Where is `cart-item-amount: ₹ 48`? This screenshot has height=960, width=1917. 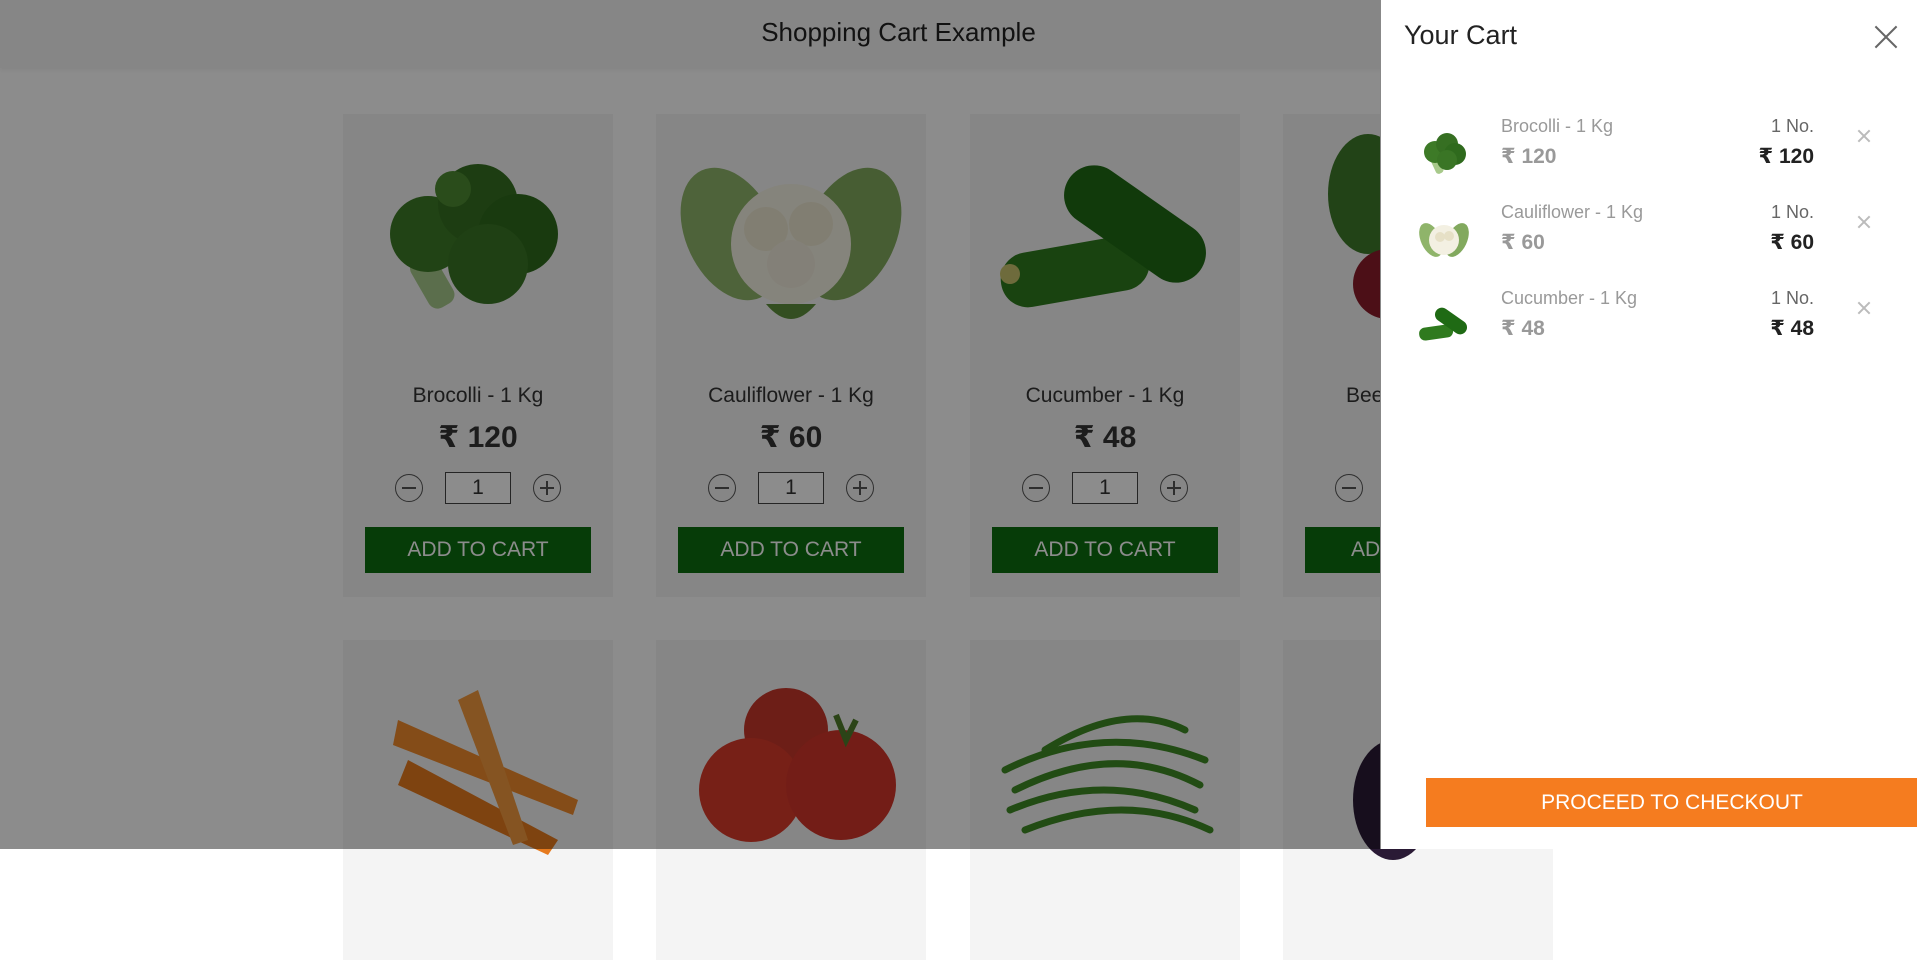 cart-item-amount: ₹ 48 is located at coordinates (1792, 328).